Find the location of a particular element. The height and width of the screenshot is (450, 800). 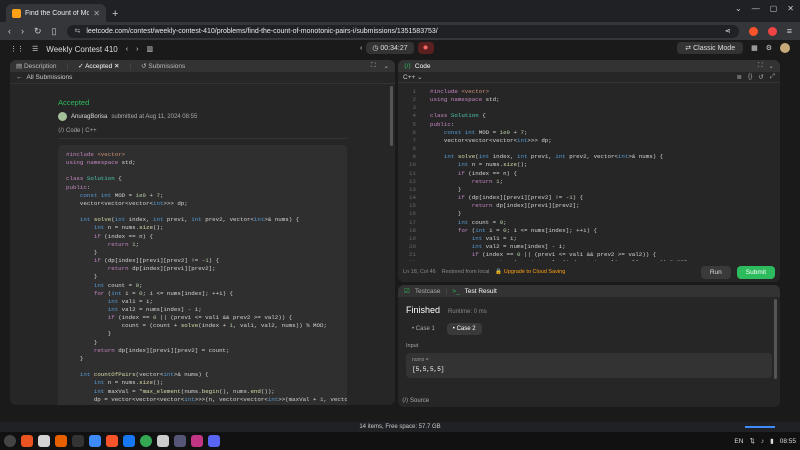

reload-icon: ↻ is located at coordinates (38, 31).